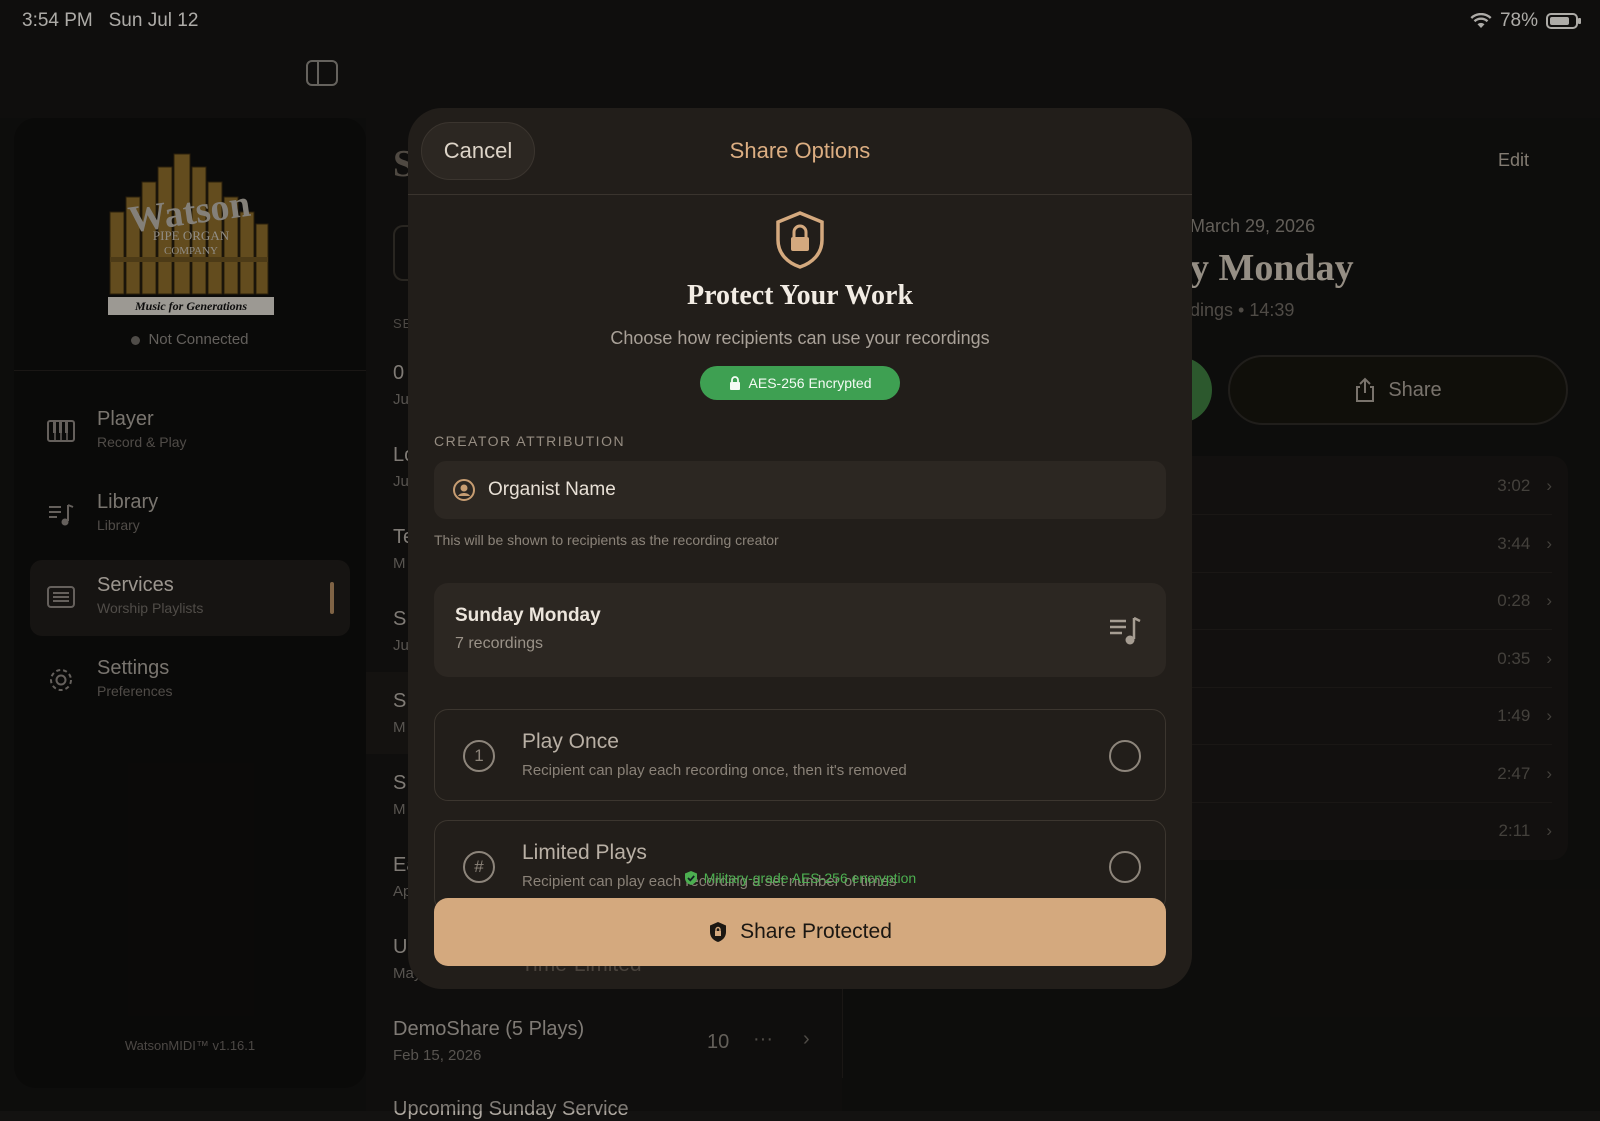  I want to click on playlist-card: Sunday Monday 7 recordings, so click(800, 630).